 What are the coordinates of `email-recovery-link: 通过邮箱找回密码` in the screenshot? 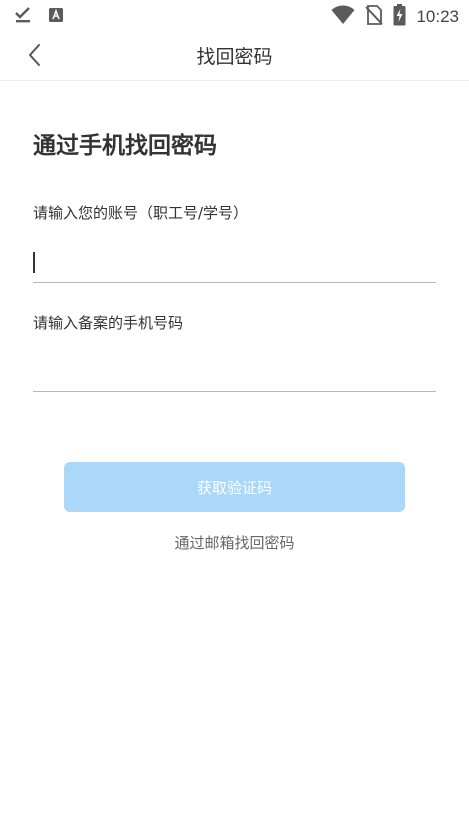 It's located at (234, 542).